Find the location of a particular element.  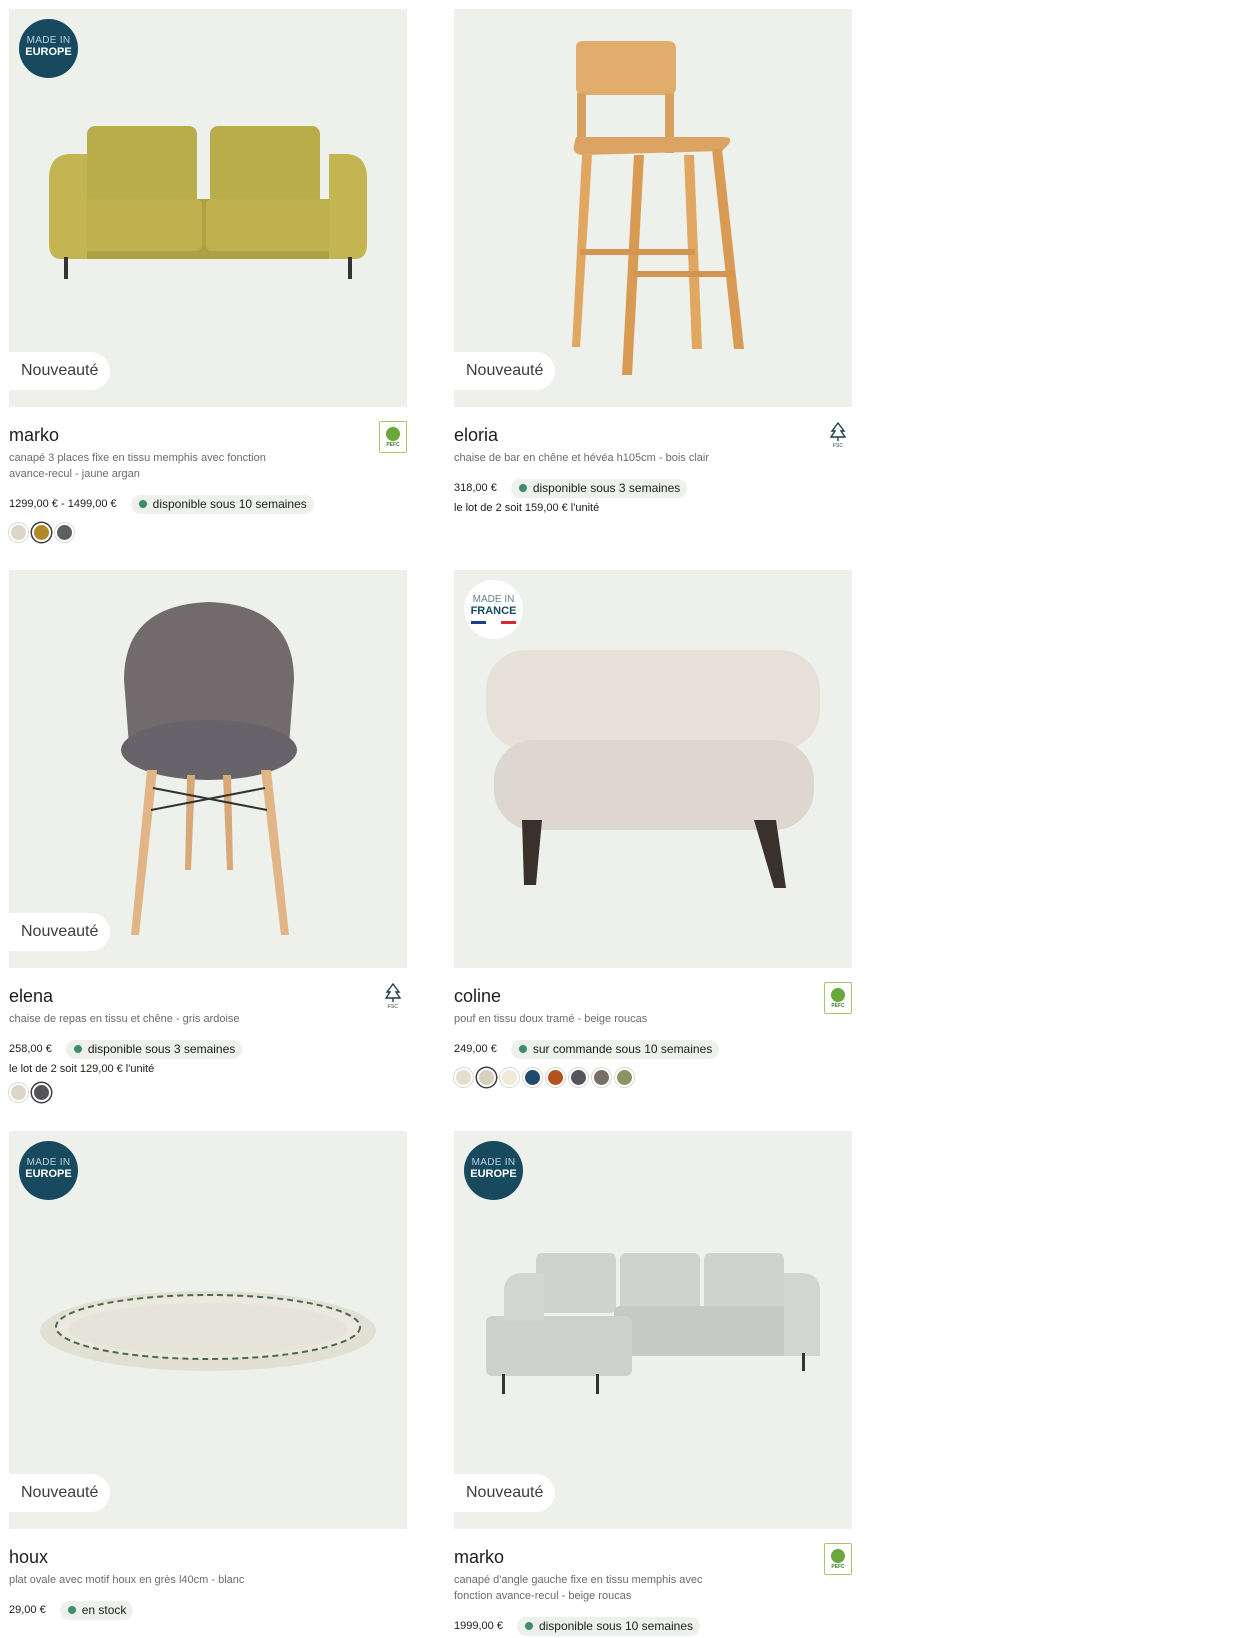

product-title: eloria is located at coordinates (653, 435).